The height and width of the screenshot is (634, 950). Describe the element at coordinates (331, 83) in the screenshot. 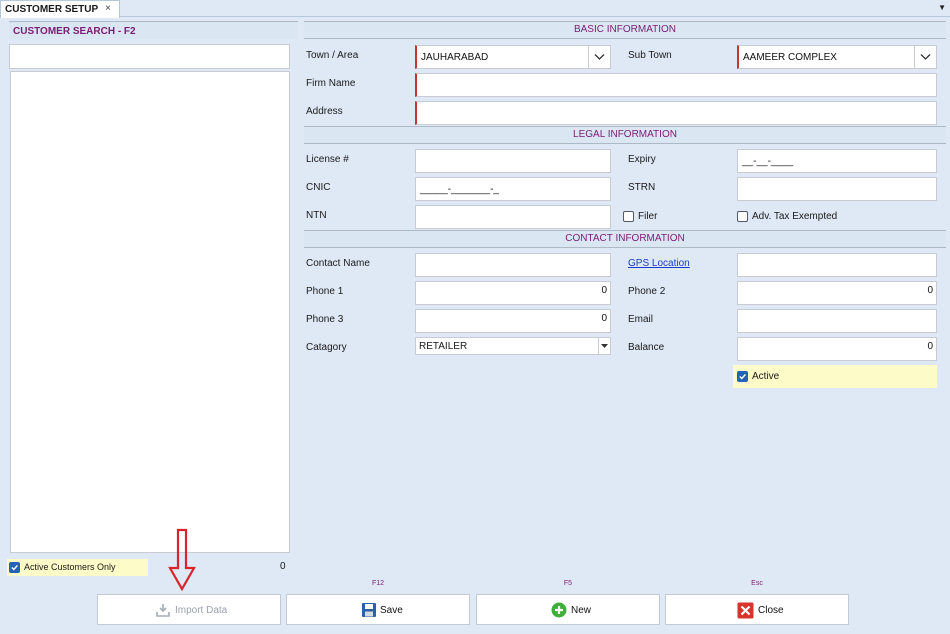

I see `firm-name-label: Firm Name` at that location.